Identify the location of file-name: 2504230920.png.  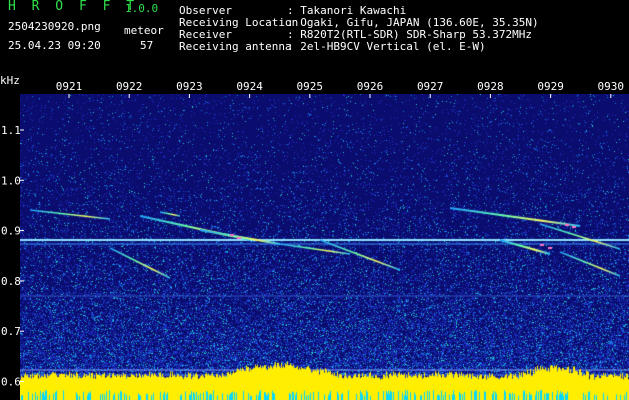
(54, 26).